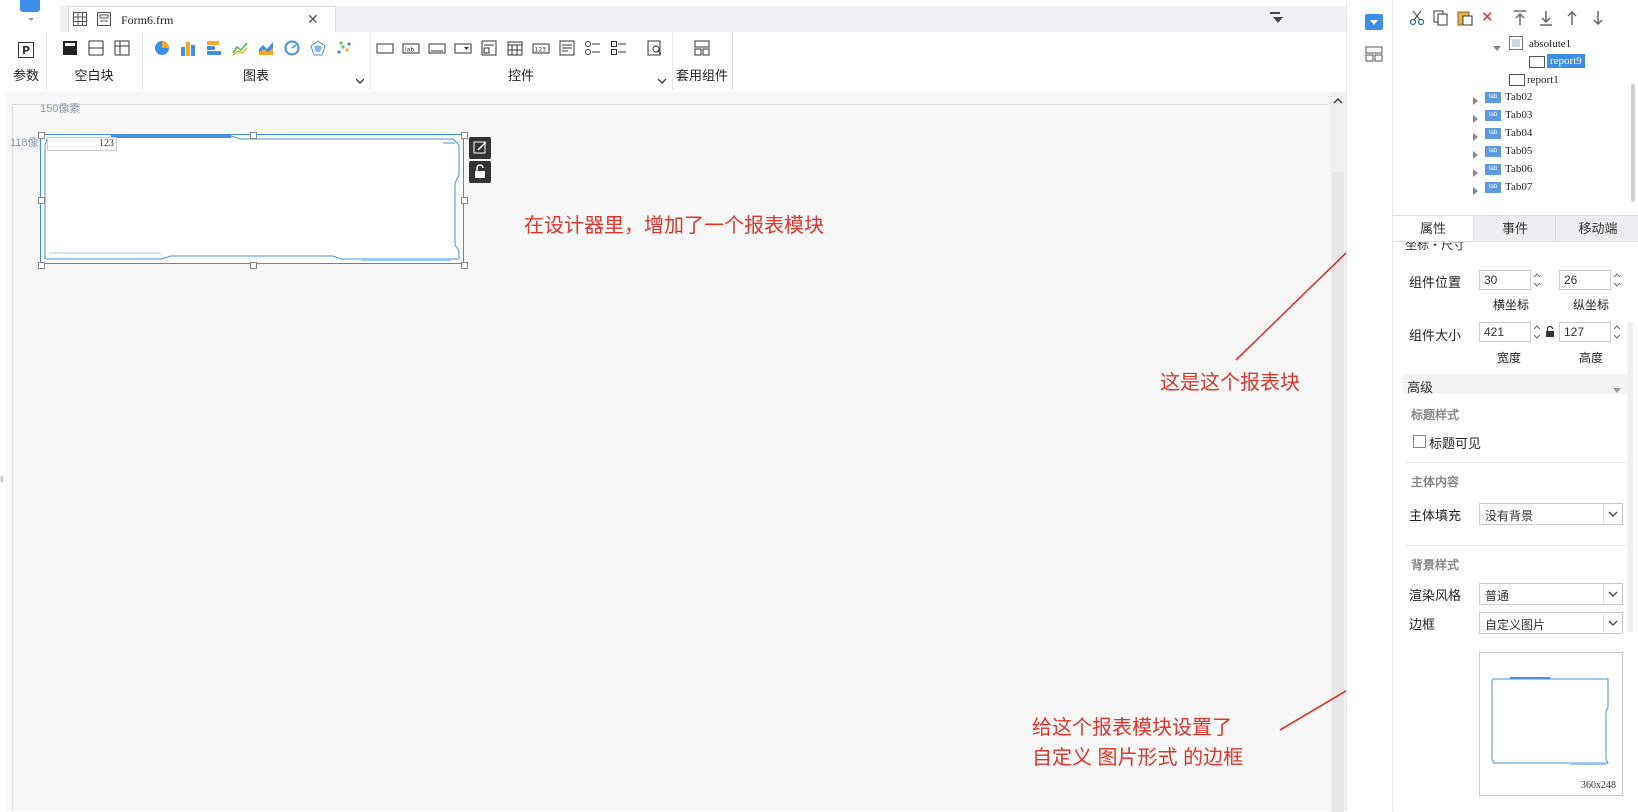  What do you see at coordinates (1543, 80) in the screenshot?
I see `tree-item-report1: report1` at bounding box center [1543, 80].